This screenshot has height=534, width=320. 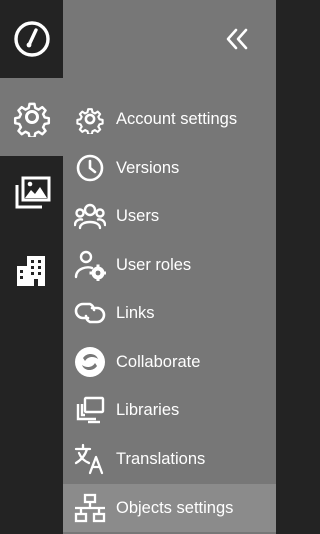 I want to click on menu-item-collaborate: Collaborate, so click(x=169, y=362).